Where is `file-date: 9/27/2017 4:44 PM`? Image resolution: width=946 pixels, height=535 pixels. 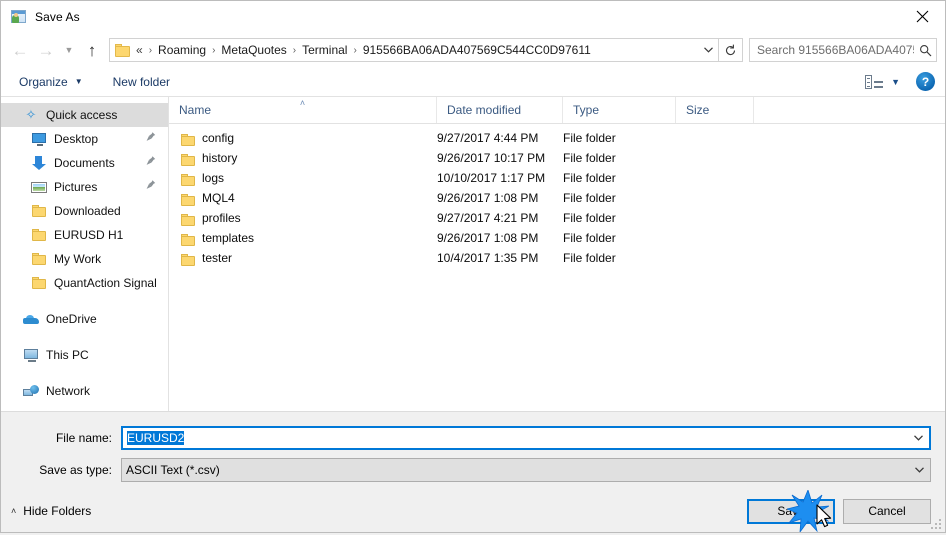 file-date: 9/27/2017 4:44 PM is located at coordinates (488, 138).